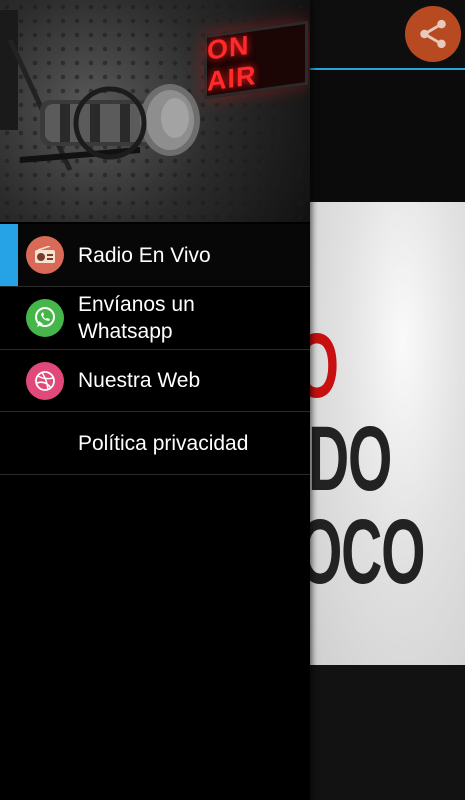 Image resolution: width=465 pixels, height=800 pixels. I want to click on dribbble-icon, so click(45, 380).